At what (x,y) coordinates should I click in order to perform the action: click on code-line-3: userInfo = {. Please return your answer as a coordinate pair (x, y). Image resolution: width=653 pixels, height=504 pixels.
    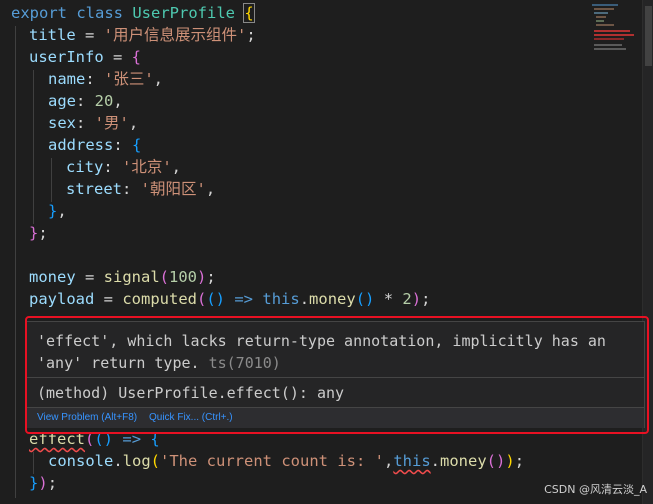
    Looking at the image, I should click on (85, 57).